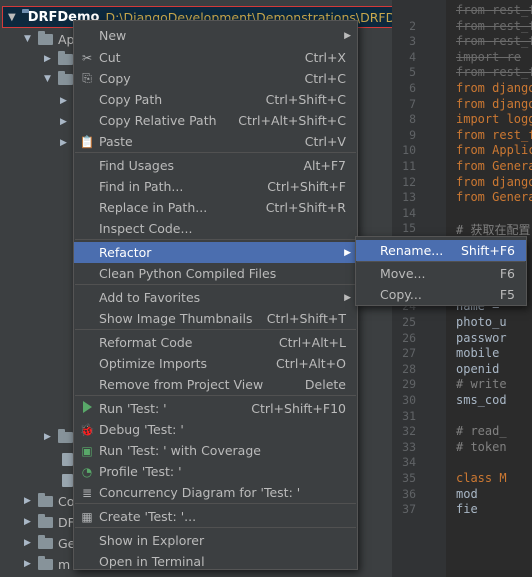 This screenshot has width=532, height=577. What do you see at coordinates (487, 250) in the screenshot?
I see `submenu-item-shortcut: Shift+F6` at bounding box center [487, 250].